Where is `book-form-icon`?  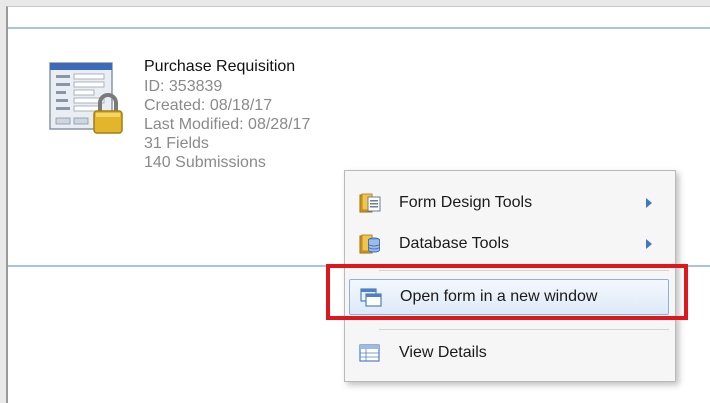 book-form-icon is located at coordinates (370, 203).